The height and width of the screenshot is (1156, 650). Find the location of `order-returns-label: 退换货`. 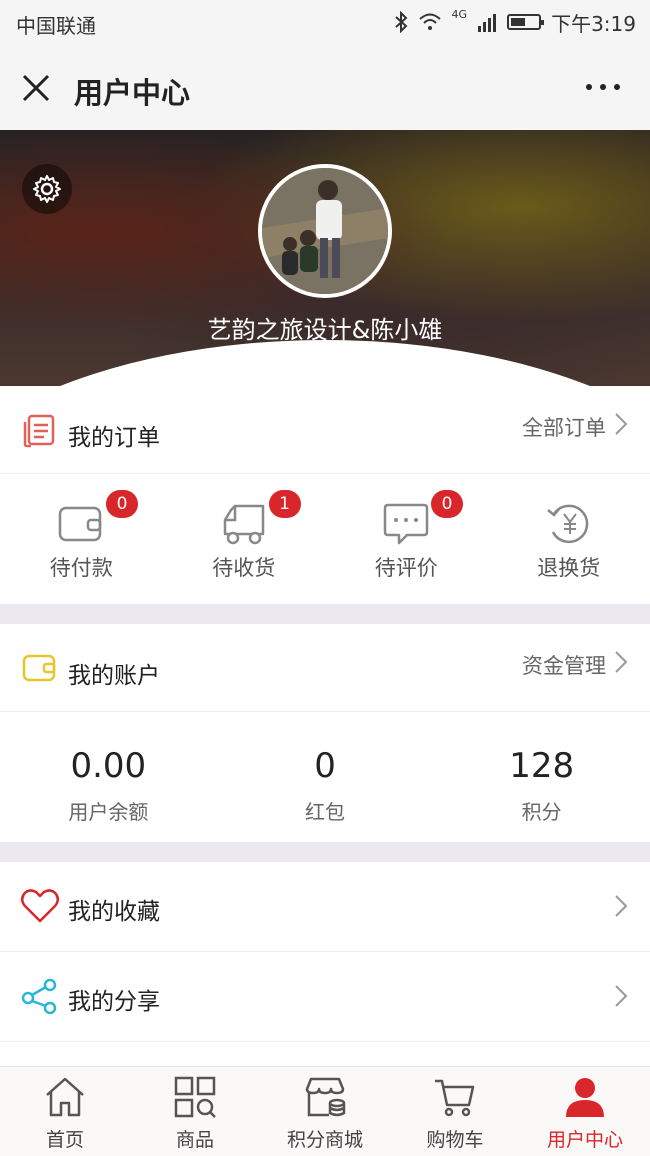

order-returns-label: 退换货 is located at coordinates (569, 568).